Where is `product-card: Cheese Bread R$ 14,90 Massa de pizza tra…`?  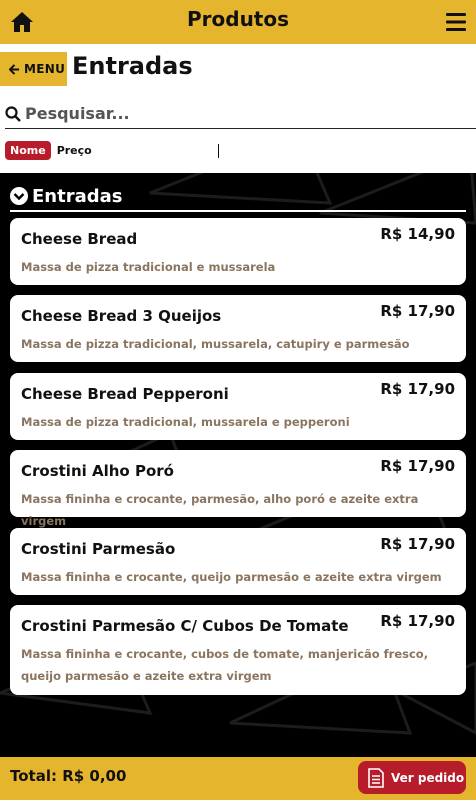
product-card: Cheese Bread R$ 14,90 Massa de pizza tra… is located at coordinates (238, 251).